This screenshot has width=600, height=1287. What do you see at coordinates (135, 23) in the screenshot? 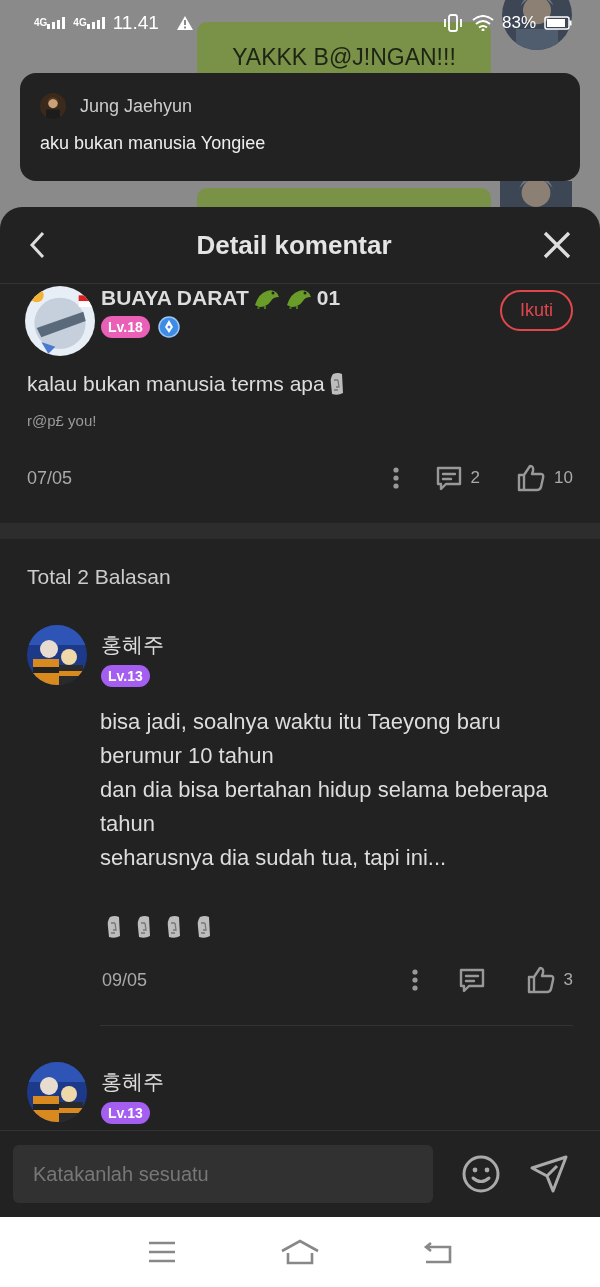
I see `status-time: 11.41` at bounding box center [135, 23].